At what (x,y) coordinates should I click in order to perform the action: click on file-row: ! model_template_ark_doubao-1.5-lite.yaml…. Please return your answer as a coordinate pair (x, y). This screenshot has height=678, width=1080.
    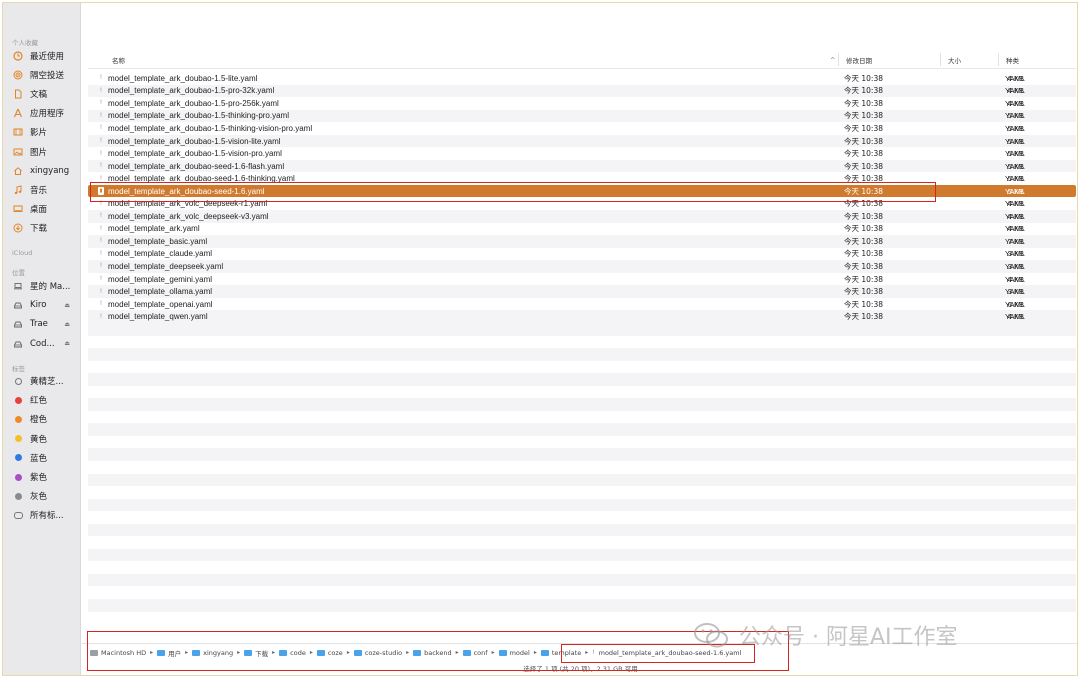
    Looking at the image, I should click on (582, 78).